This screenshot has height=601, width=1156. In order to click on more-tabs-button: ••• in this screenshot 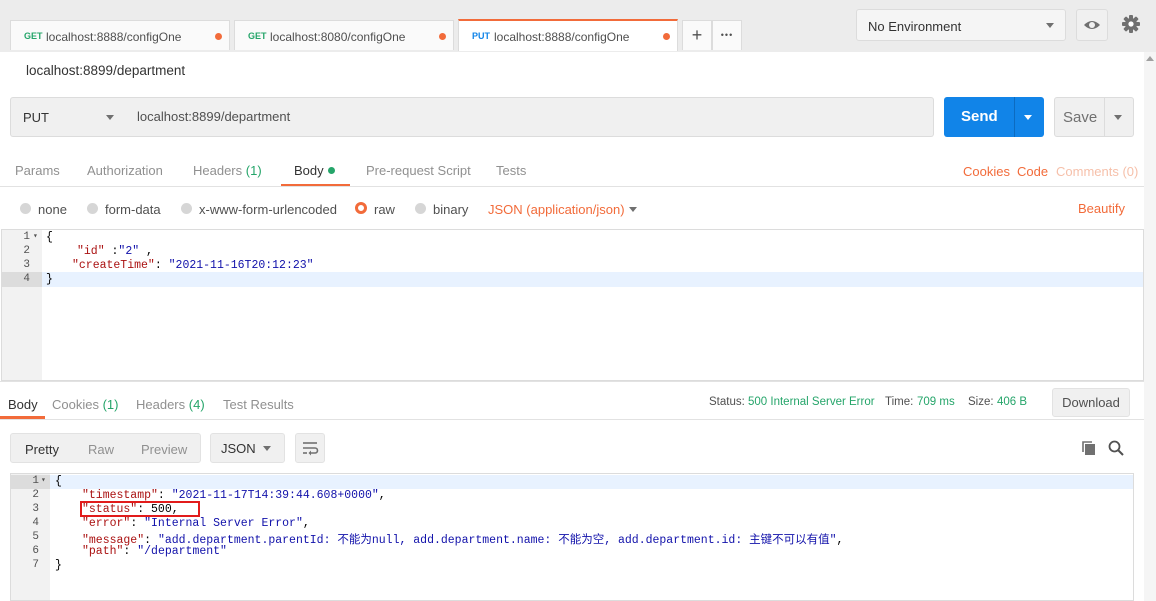, I will do `click(727, 35)`.